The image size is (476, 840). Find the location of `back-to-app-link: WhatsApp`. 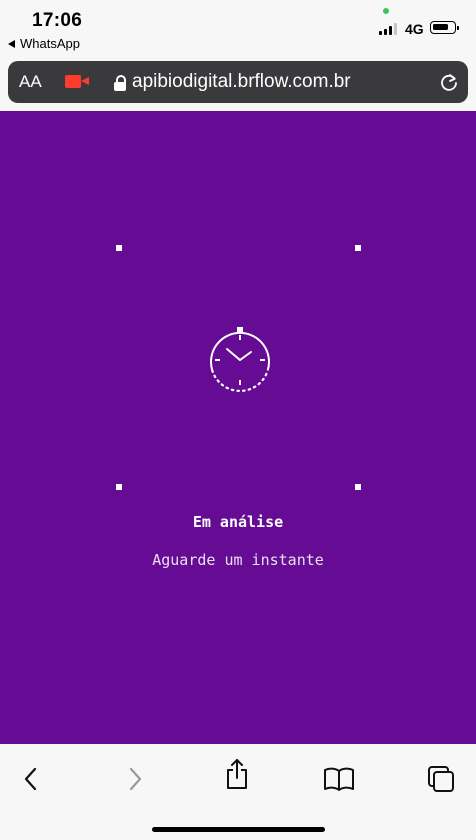

back-to-app-link: WhatsApp is located at coordinates (44, 43).